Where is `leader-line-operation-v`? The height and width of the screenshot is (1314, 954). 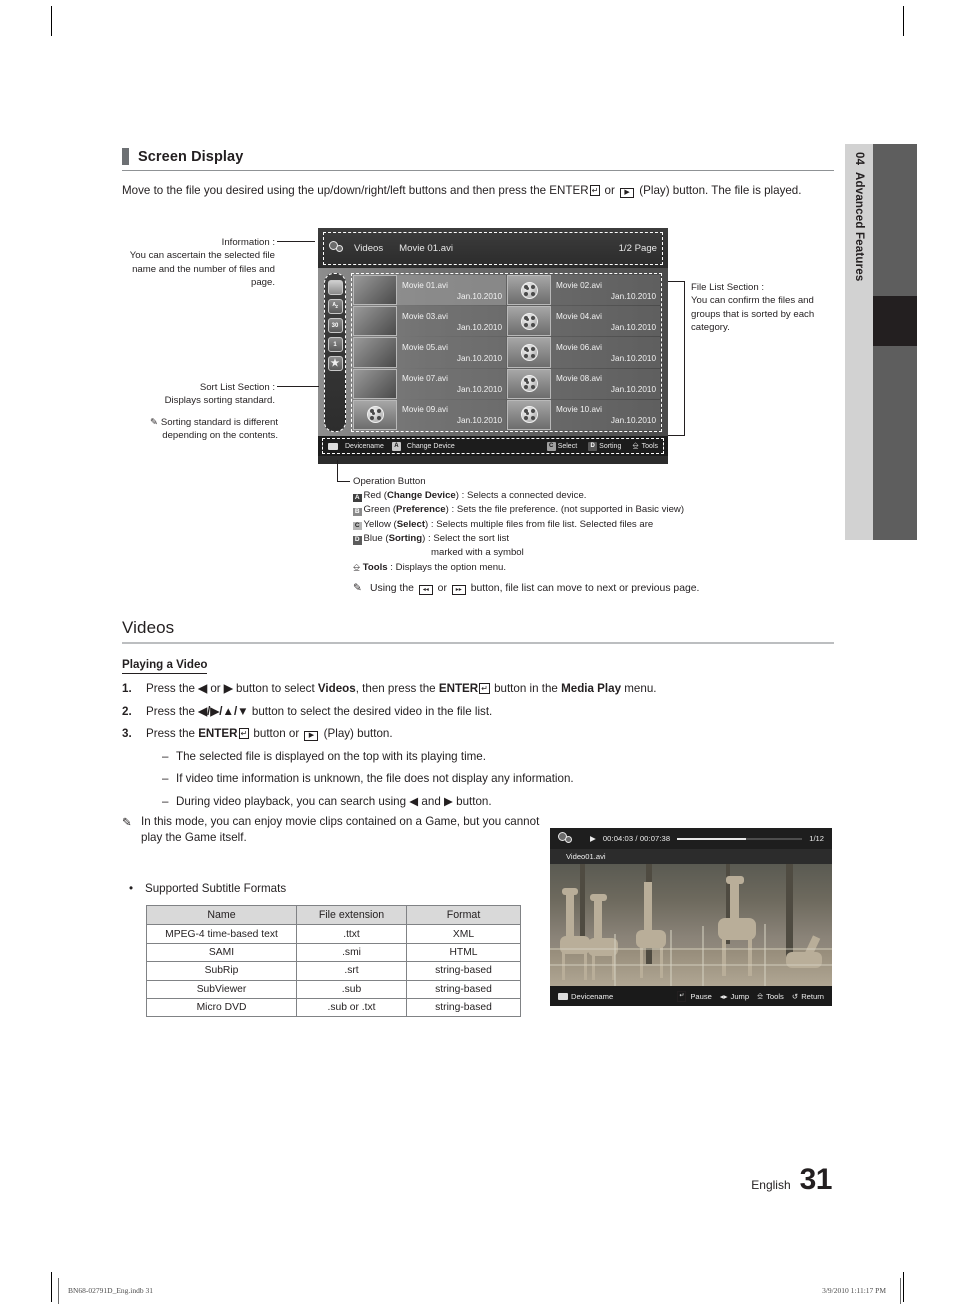
leader-line-operation-v is located at coordinates (337, 471).